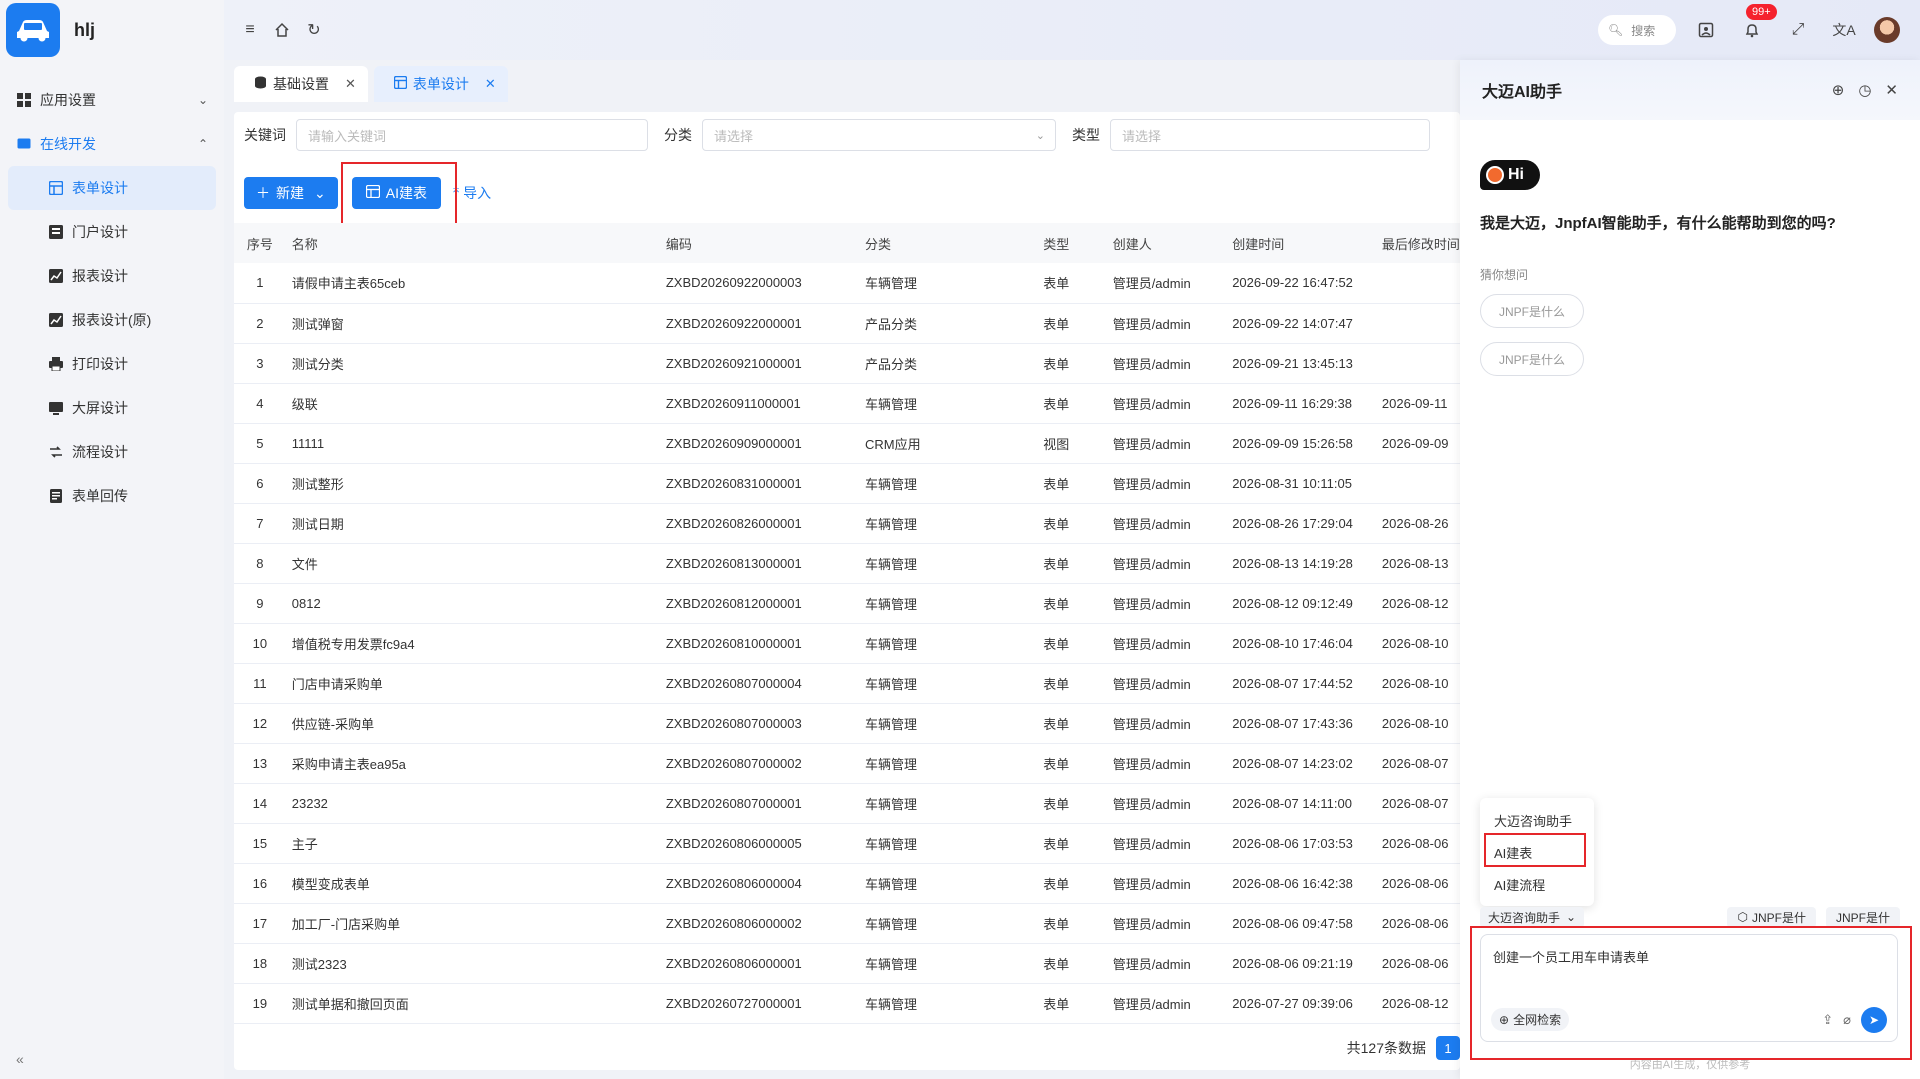 This screenshot has height=1079, width=1920. I want to click on contacts-icon, so click(1706, 30).